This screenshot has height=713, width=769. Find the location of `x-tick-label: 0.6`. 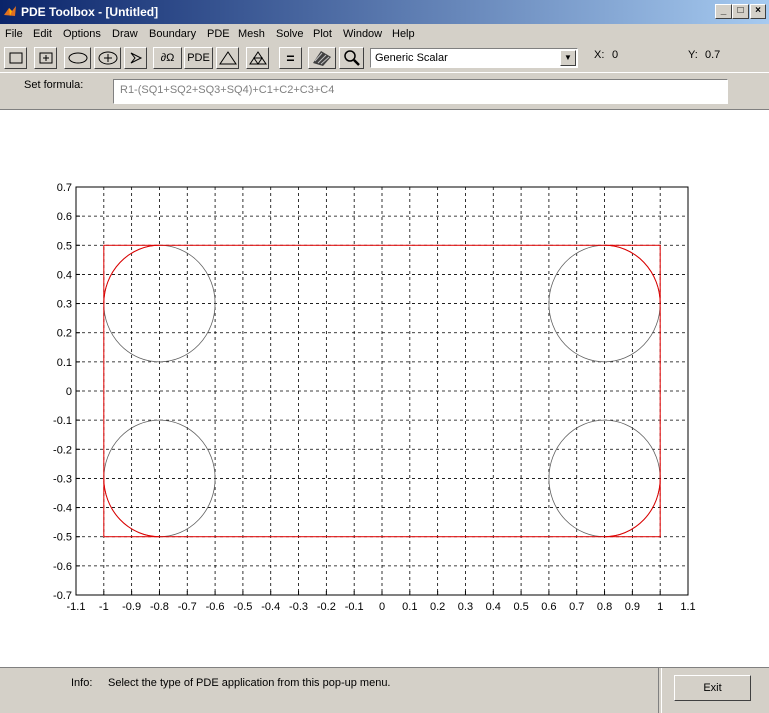

x-tick-label: 0.6 is located at coordinates (548, 607).